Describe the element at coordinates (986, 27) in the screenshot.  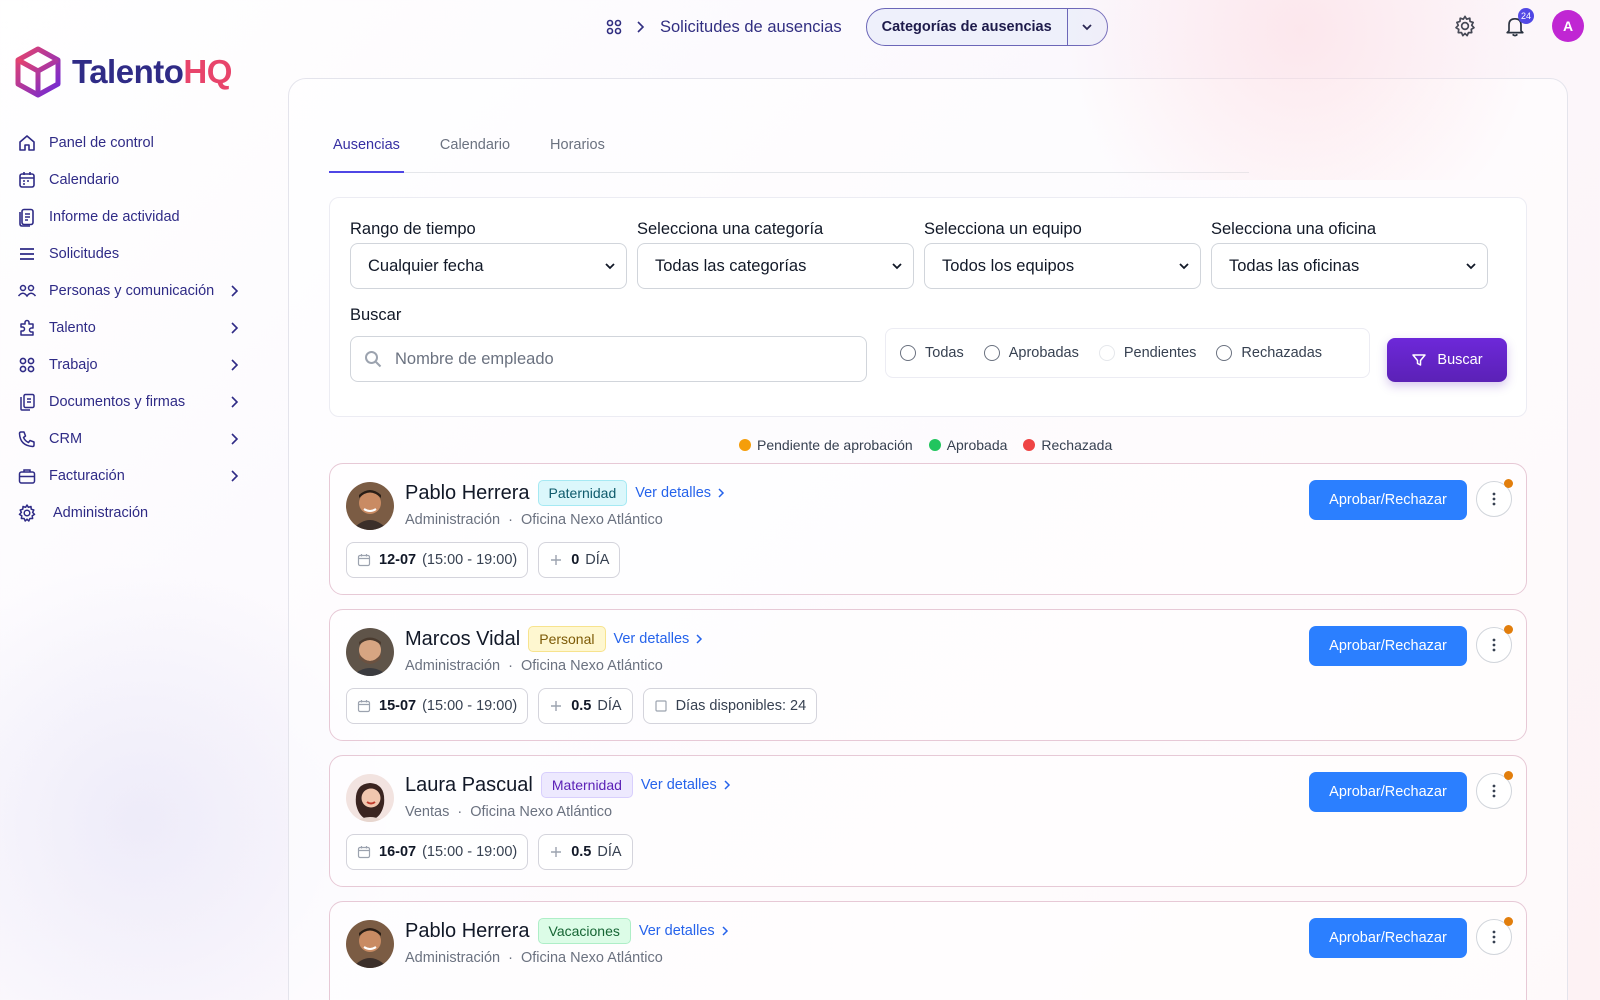
I see `absence-categories-button: Categorías de ausencias` at that location.